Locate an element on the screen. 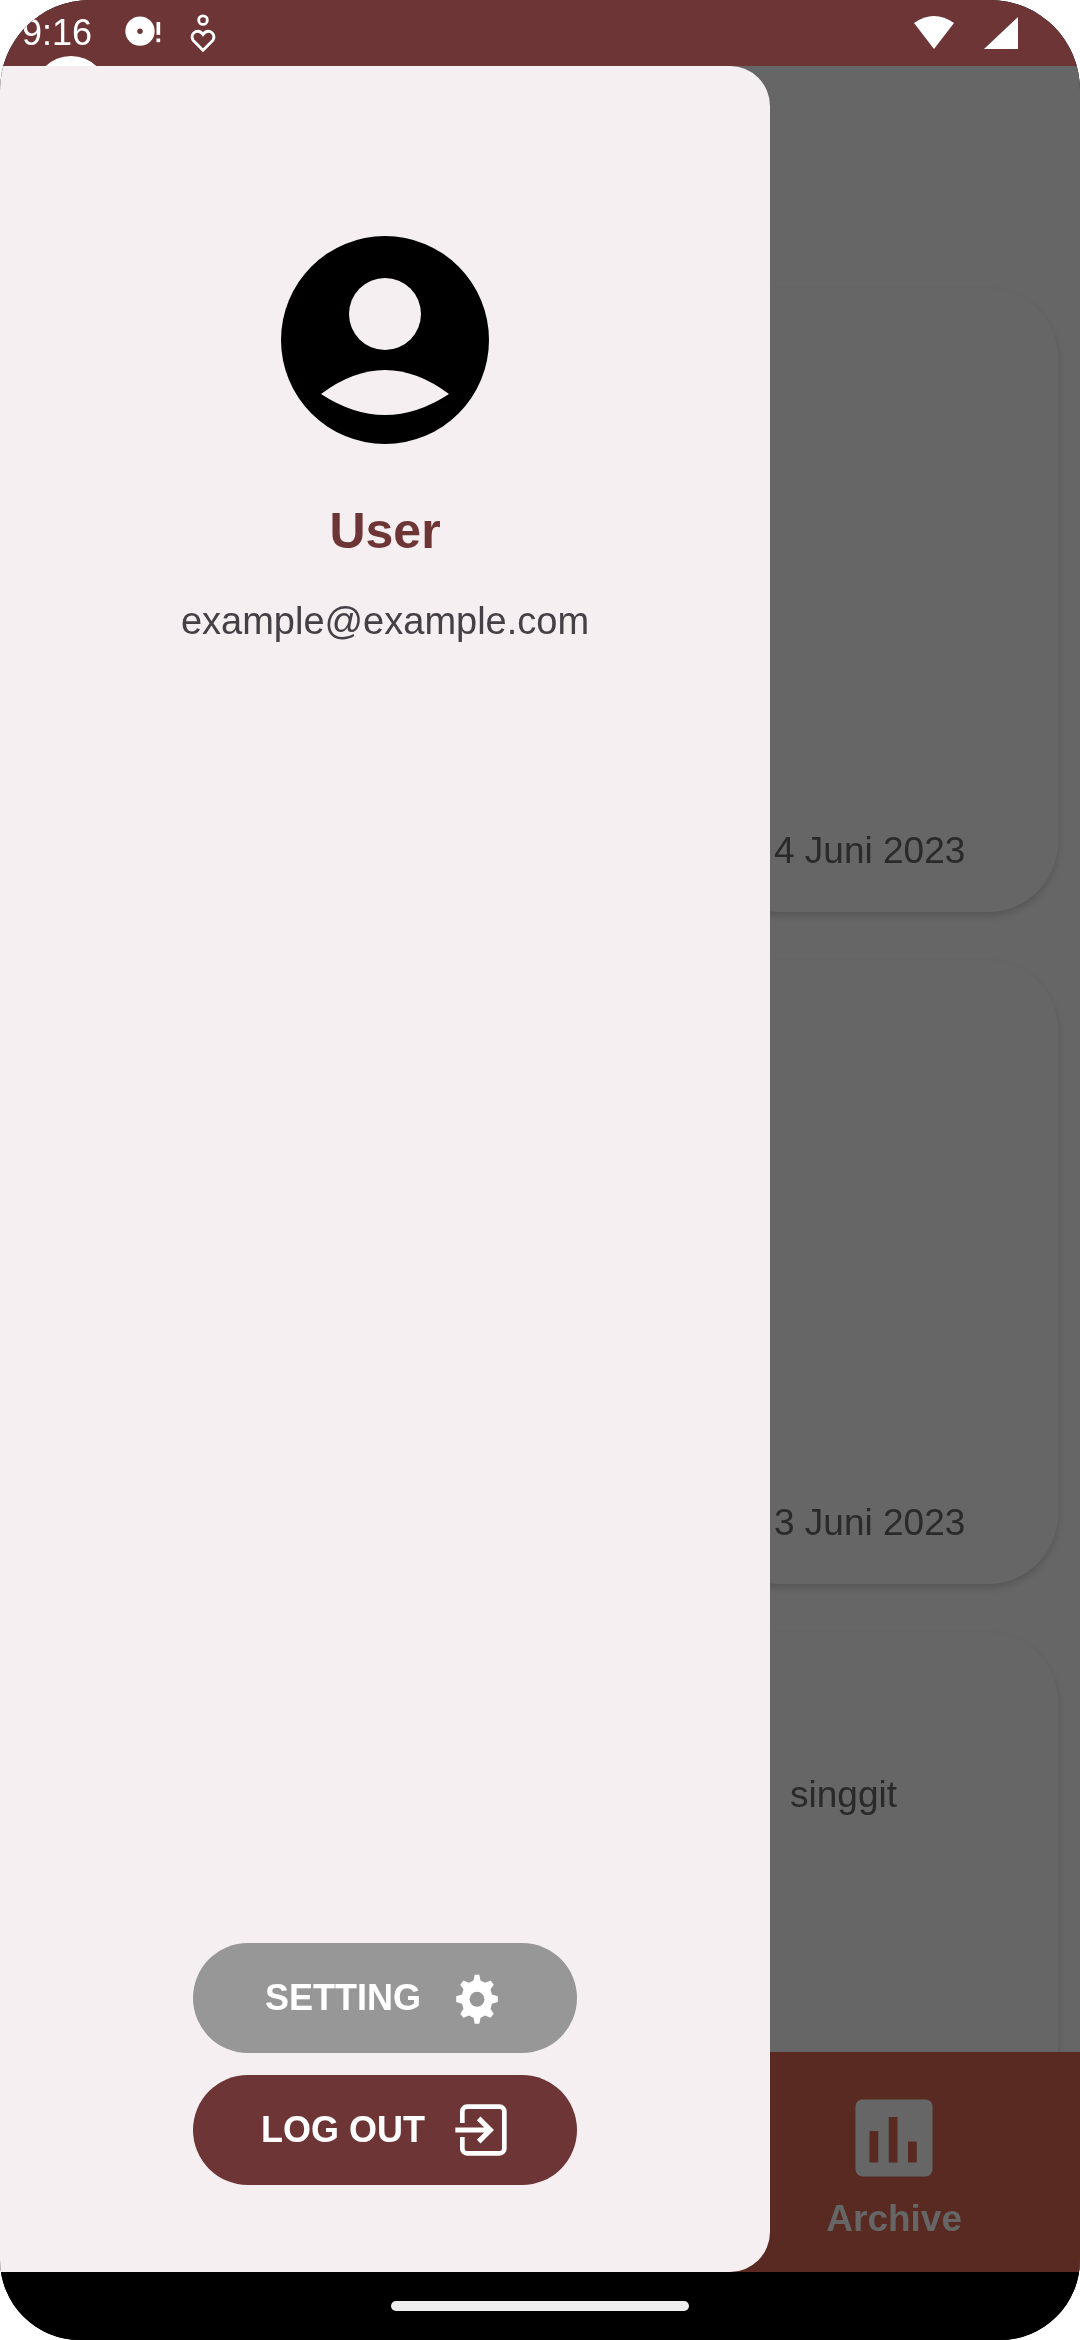 Image resolution: width=1080 pixels, height=2340 pixels. signal-icon is located at coordinates (1001, 33).